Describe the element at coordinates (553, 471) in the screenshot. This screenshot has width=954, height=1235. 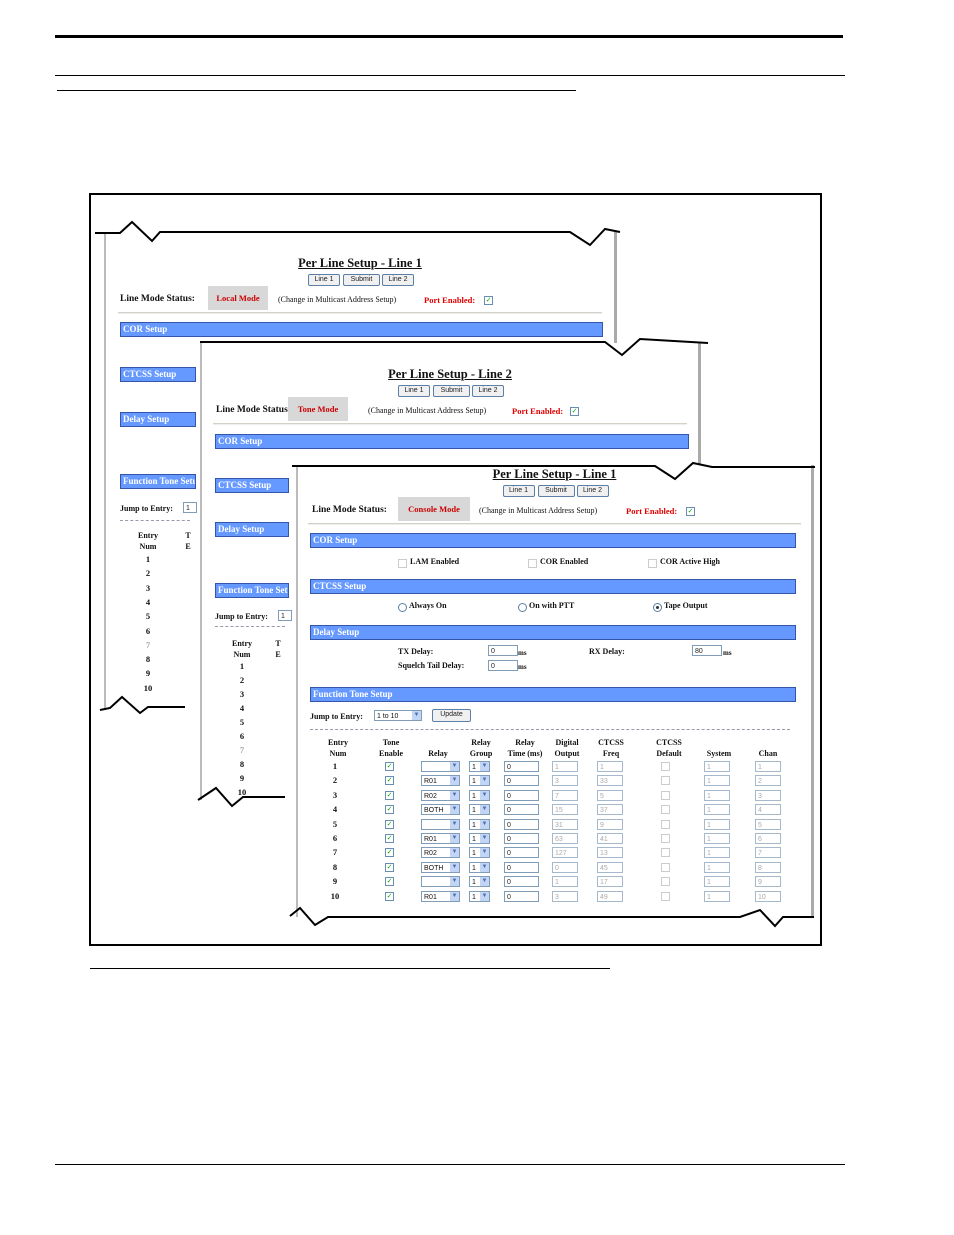
I see `panel3-top-break` at that location.